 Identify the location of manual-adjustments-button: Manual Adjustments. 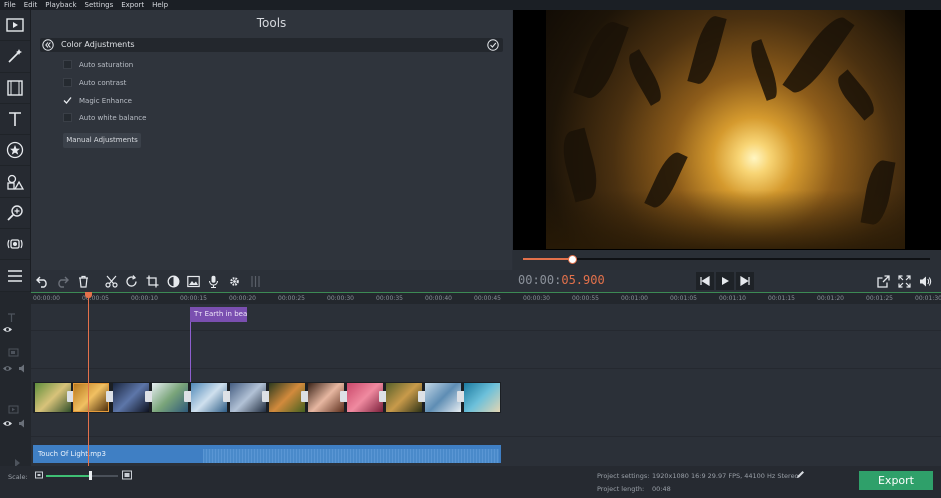
(102, 140).